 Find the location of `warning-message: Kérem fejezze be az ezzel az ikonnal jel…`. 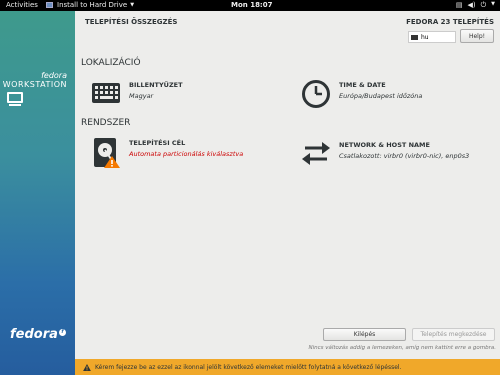

warning-message: Kérem fejezze be az ezzel az ikonnal jel… is located at coordinates (248, 367).